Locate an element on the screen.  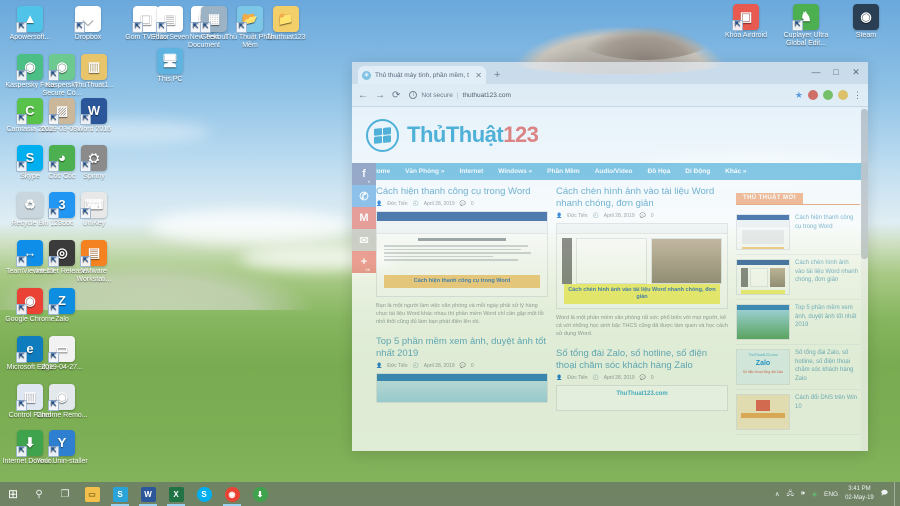
file-explorer-taskbar-button: ▭ is located at coordinates (92, 494).